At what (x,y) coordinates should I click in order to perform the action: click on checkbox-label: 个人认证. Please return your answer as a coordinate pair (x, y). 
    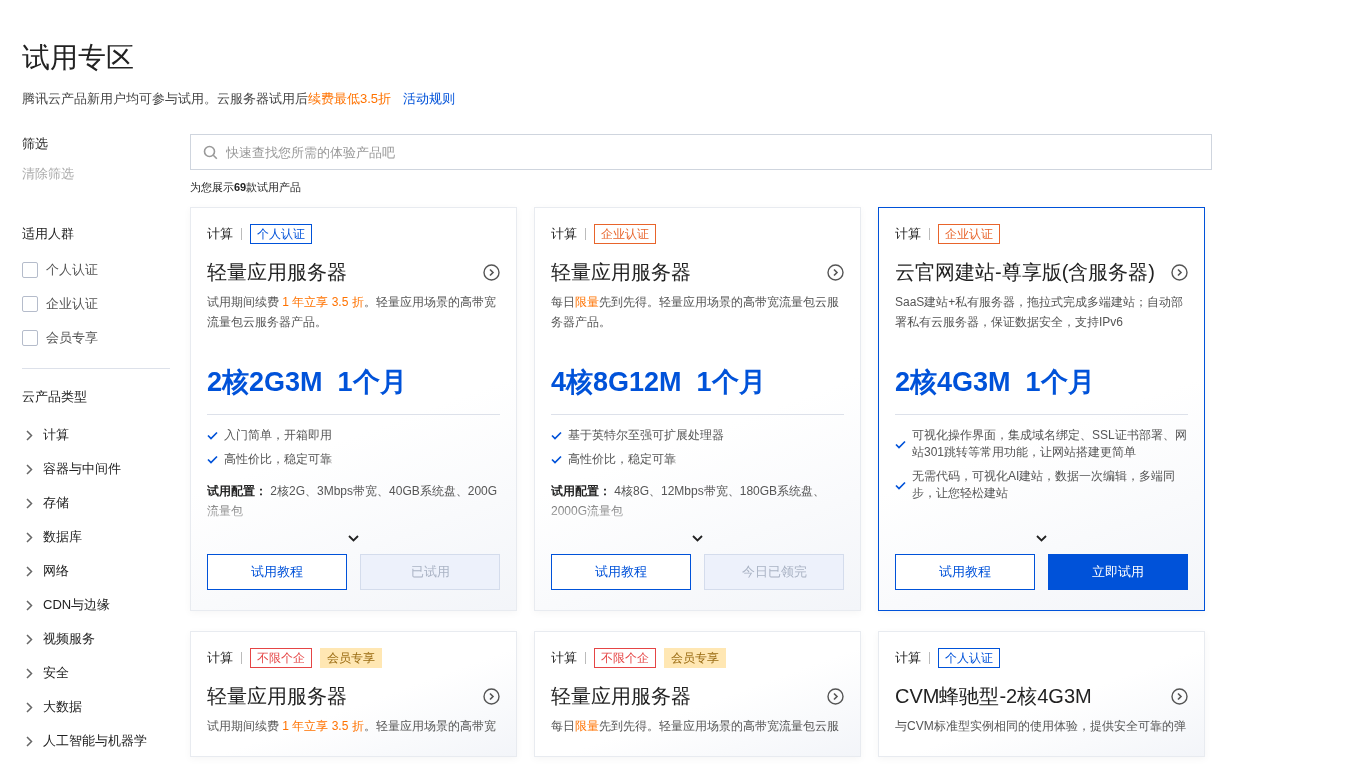
    Looking at the image, I should click on (72, 270).